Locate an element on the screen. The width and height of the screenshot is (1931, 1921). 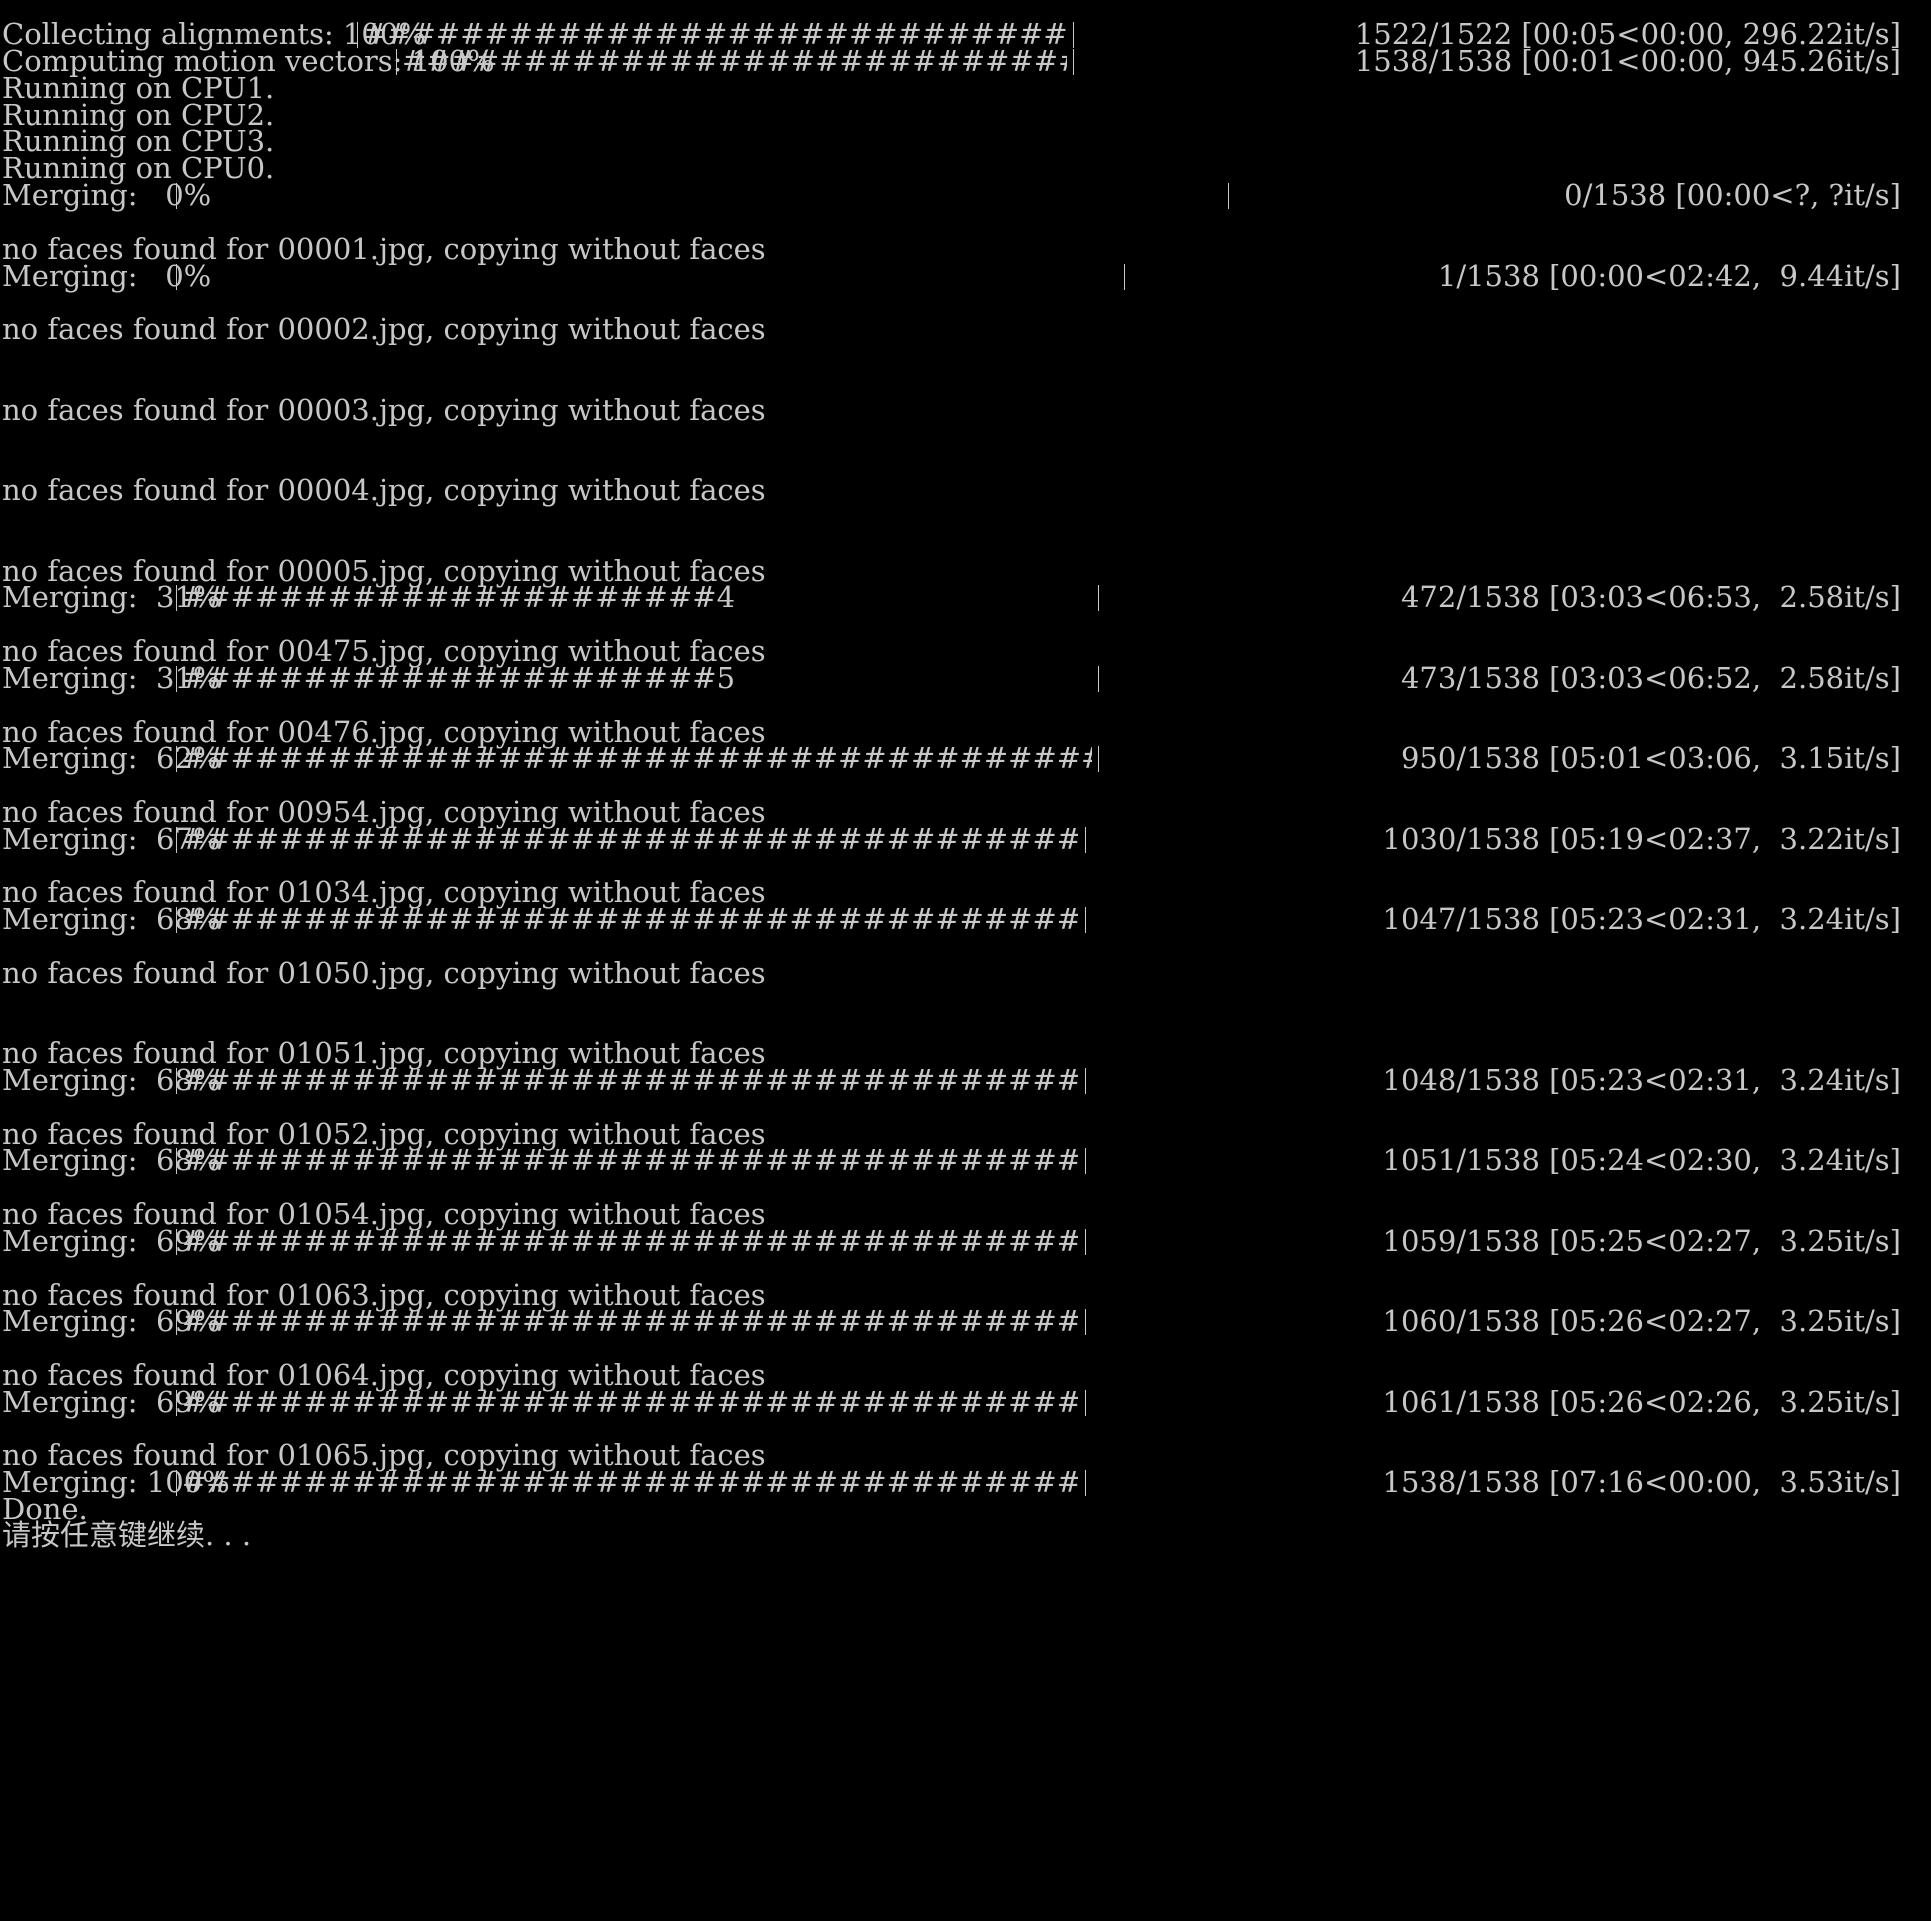
progress-stats: 0/1538 [00:00<?, ?it/s] is located at coordinates (1732, 195).